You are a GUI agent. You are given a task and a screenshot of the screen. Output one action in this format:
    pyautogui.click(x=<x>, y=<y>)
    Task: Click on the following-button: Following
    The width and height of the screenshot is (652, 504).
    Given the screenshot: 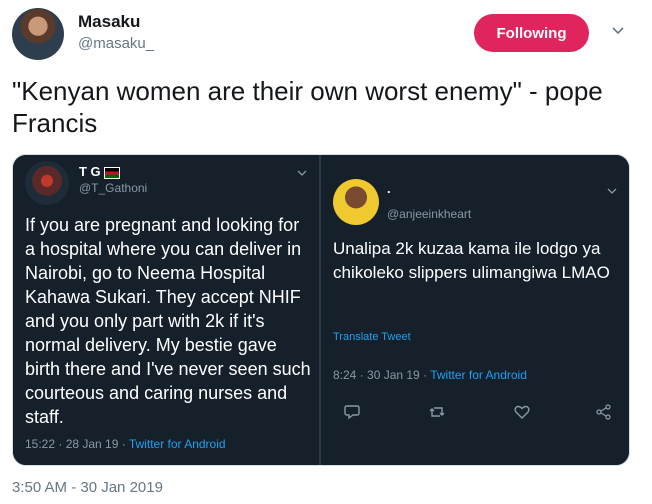 What is the action you would take?
    pyautogui.click(x=531, y=33)
    